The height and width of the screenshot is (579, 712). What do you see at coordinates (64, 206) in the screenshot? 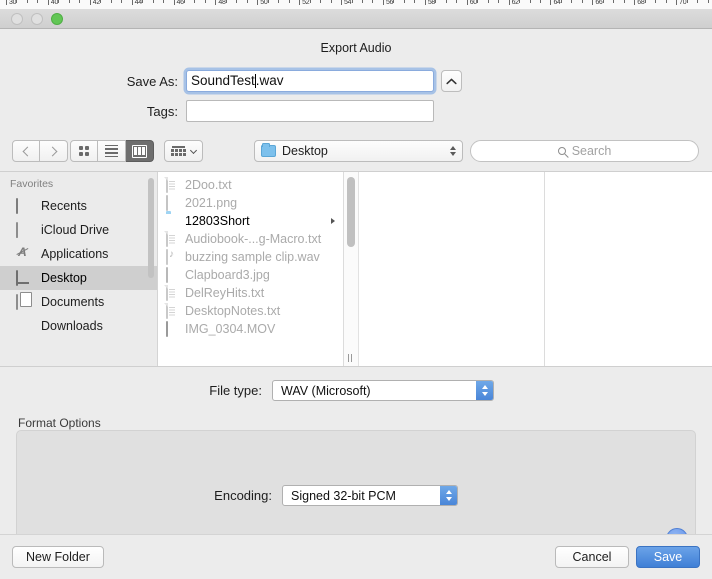
I see `sidebar-item-label: Recents` at bounding box center [64, 206].